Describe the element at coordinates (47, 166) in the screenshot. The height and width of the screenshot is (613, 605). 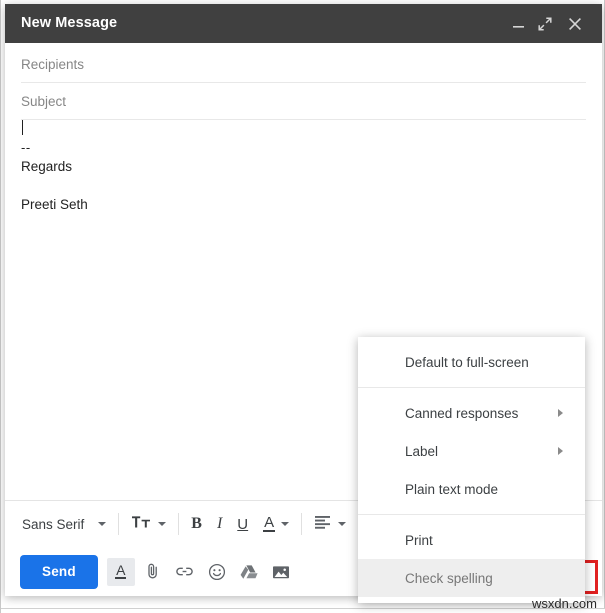
I see `signature-greeting: Regards` at that location.